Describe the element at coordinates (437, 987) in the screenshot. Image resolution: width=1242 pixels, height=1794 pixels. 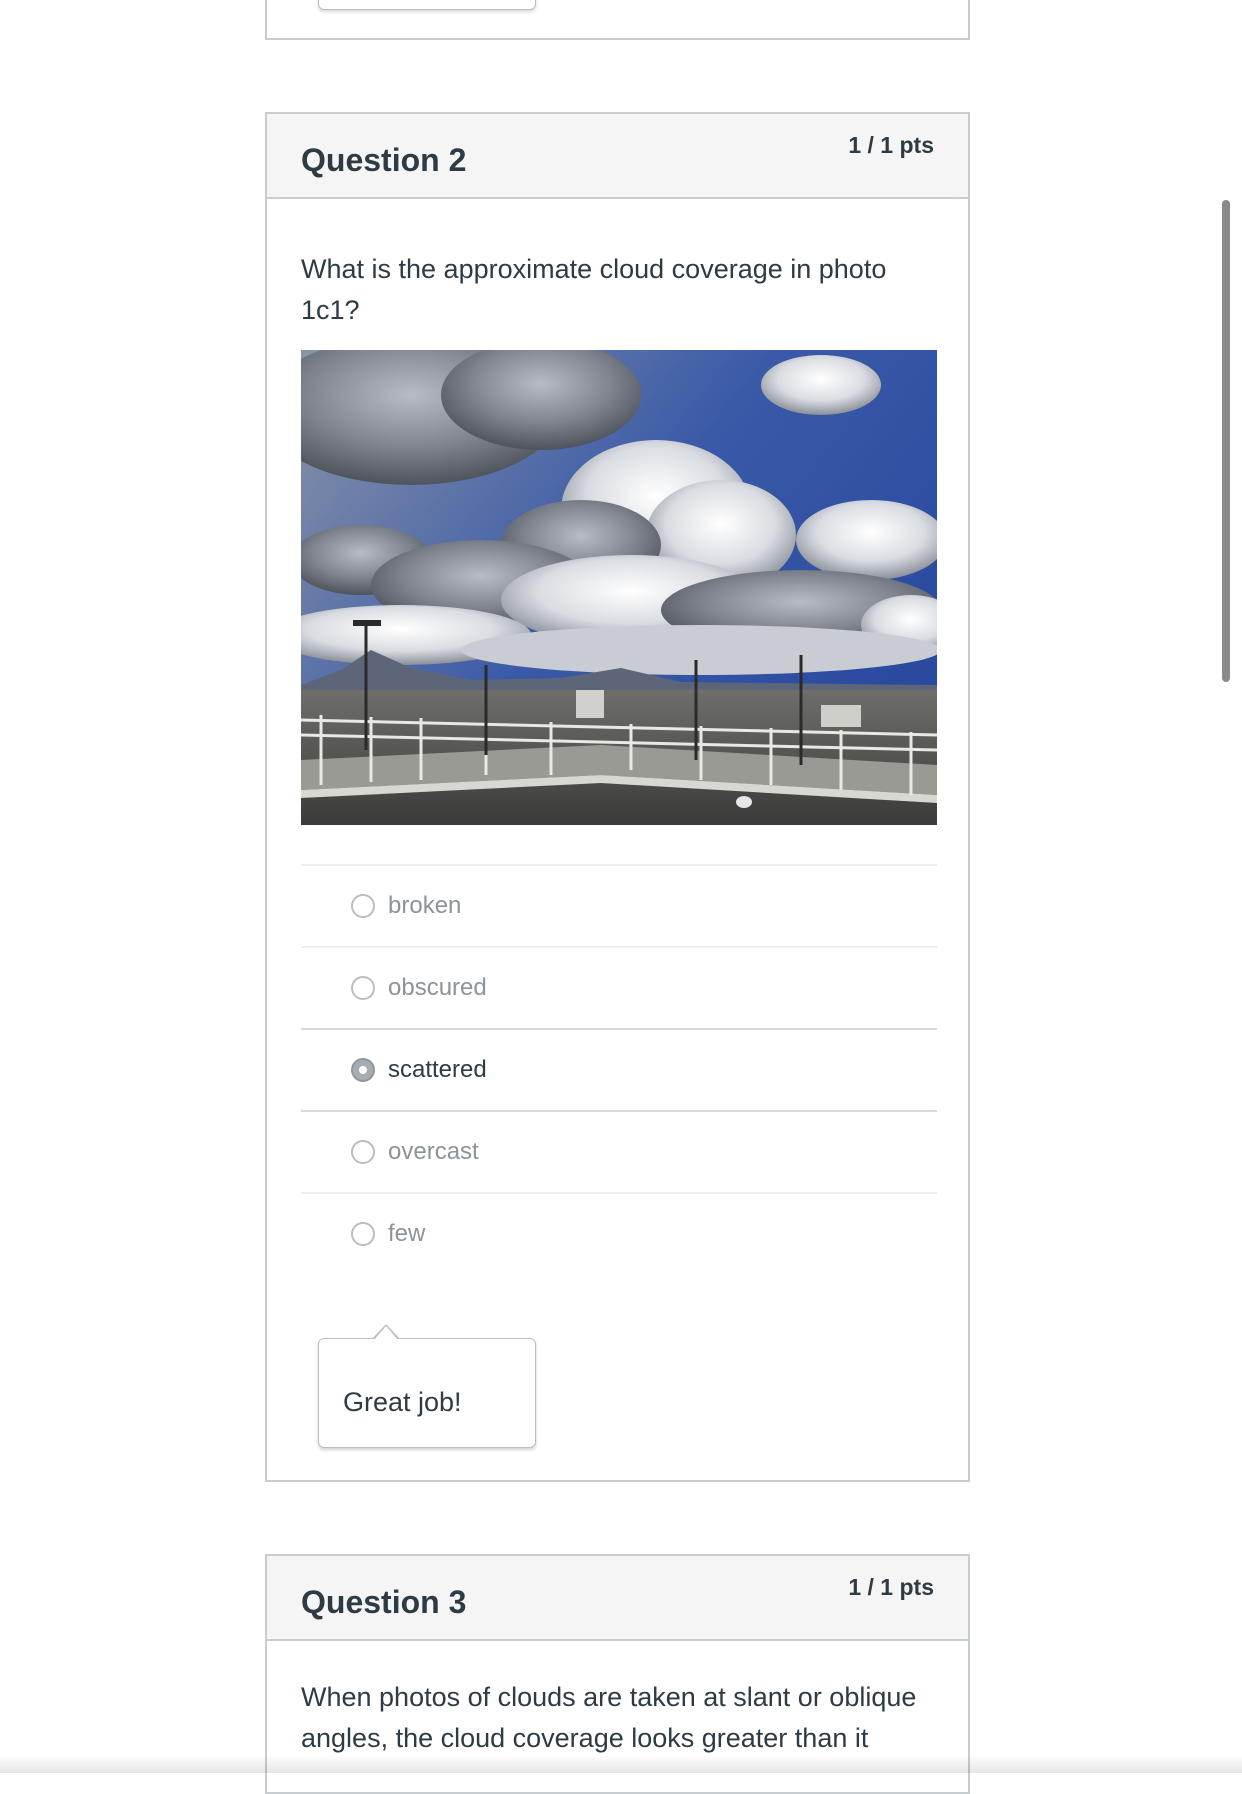
I see `answer-label: obscured` at that location.